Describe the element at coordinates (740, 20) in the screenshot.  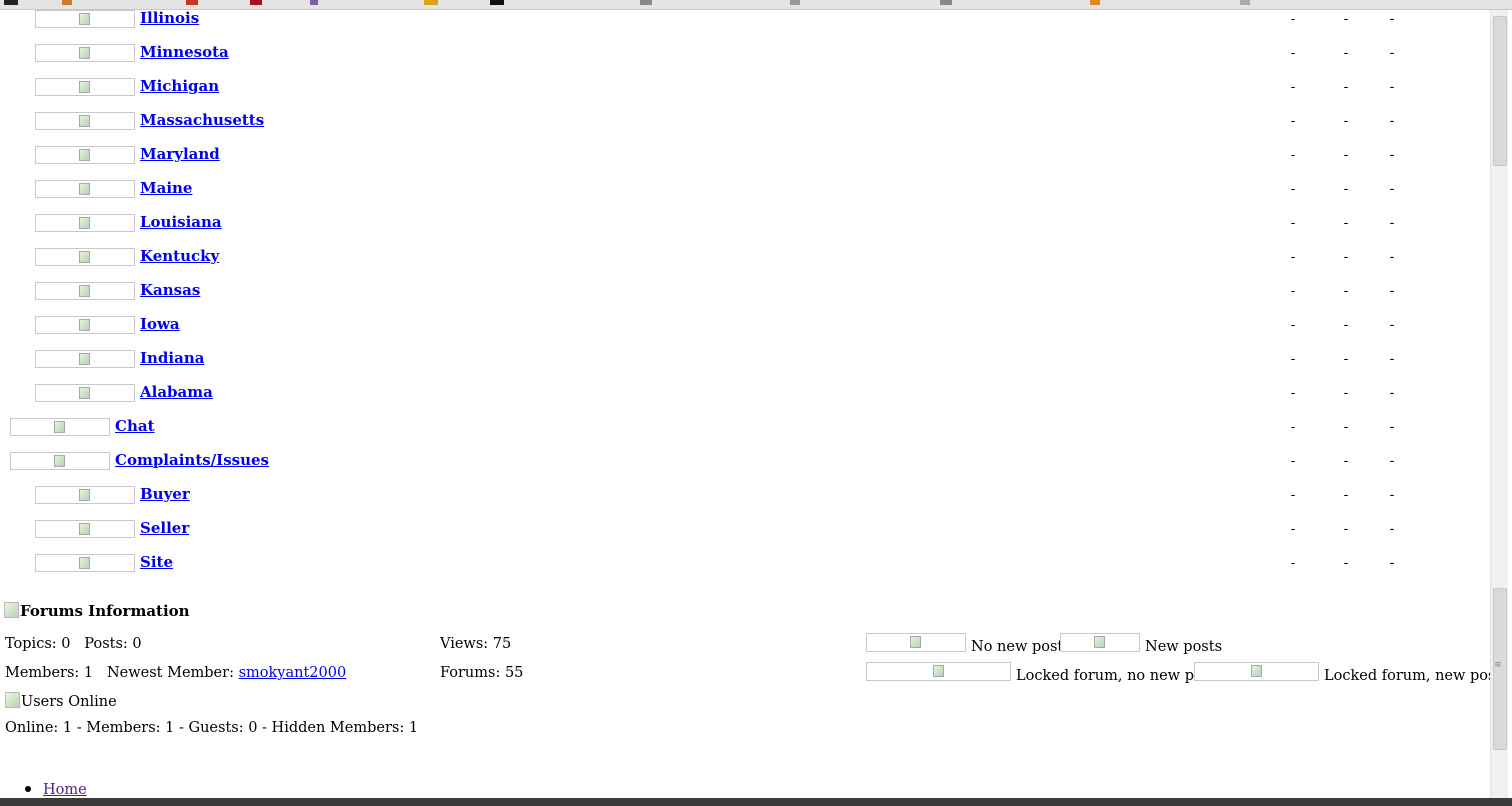
I see `forum-row: Illinois - - -` at that location.